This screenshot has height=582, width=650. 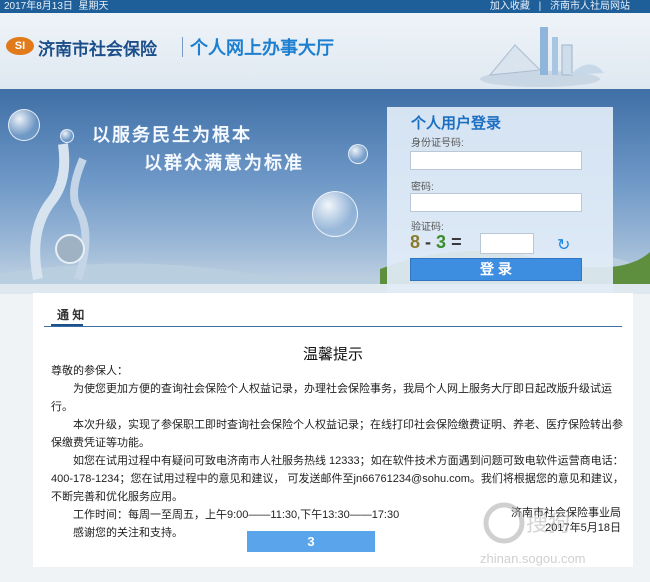 What do you see at coordinates (93, 6) in the screenshot?
I see `weekday-text: 星期天` at bounding box center [93, 6].